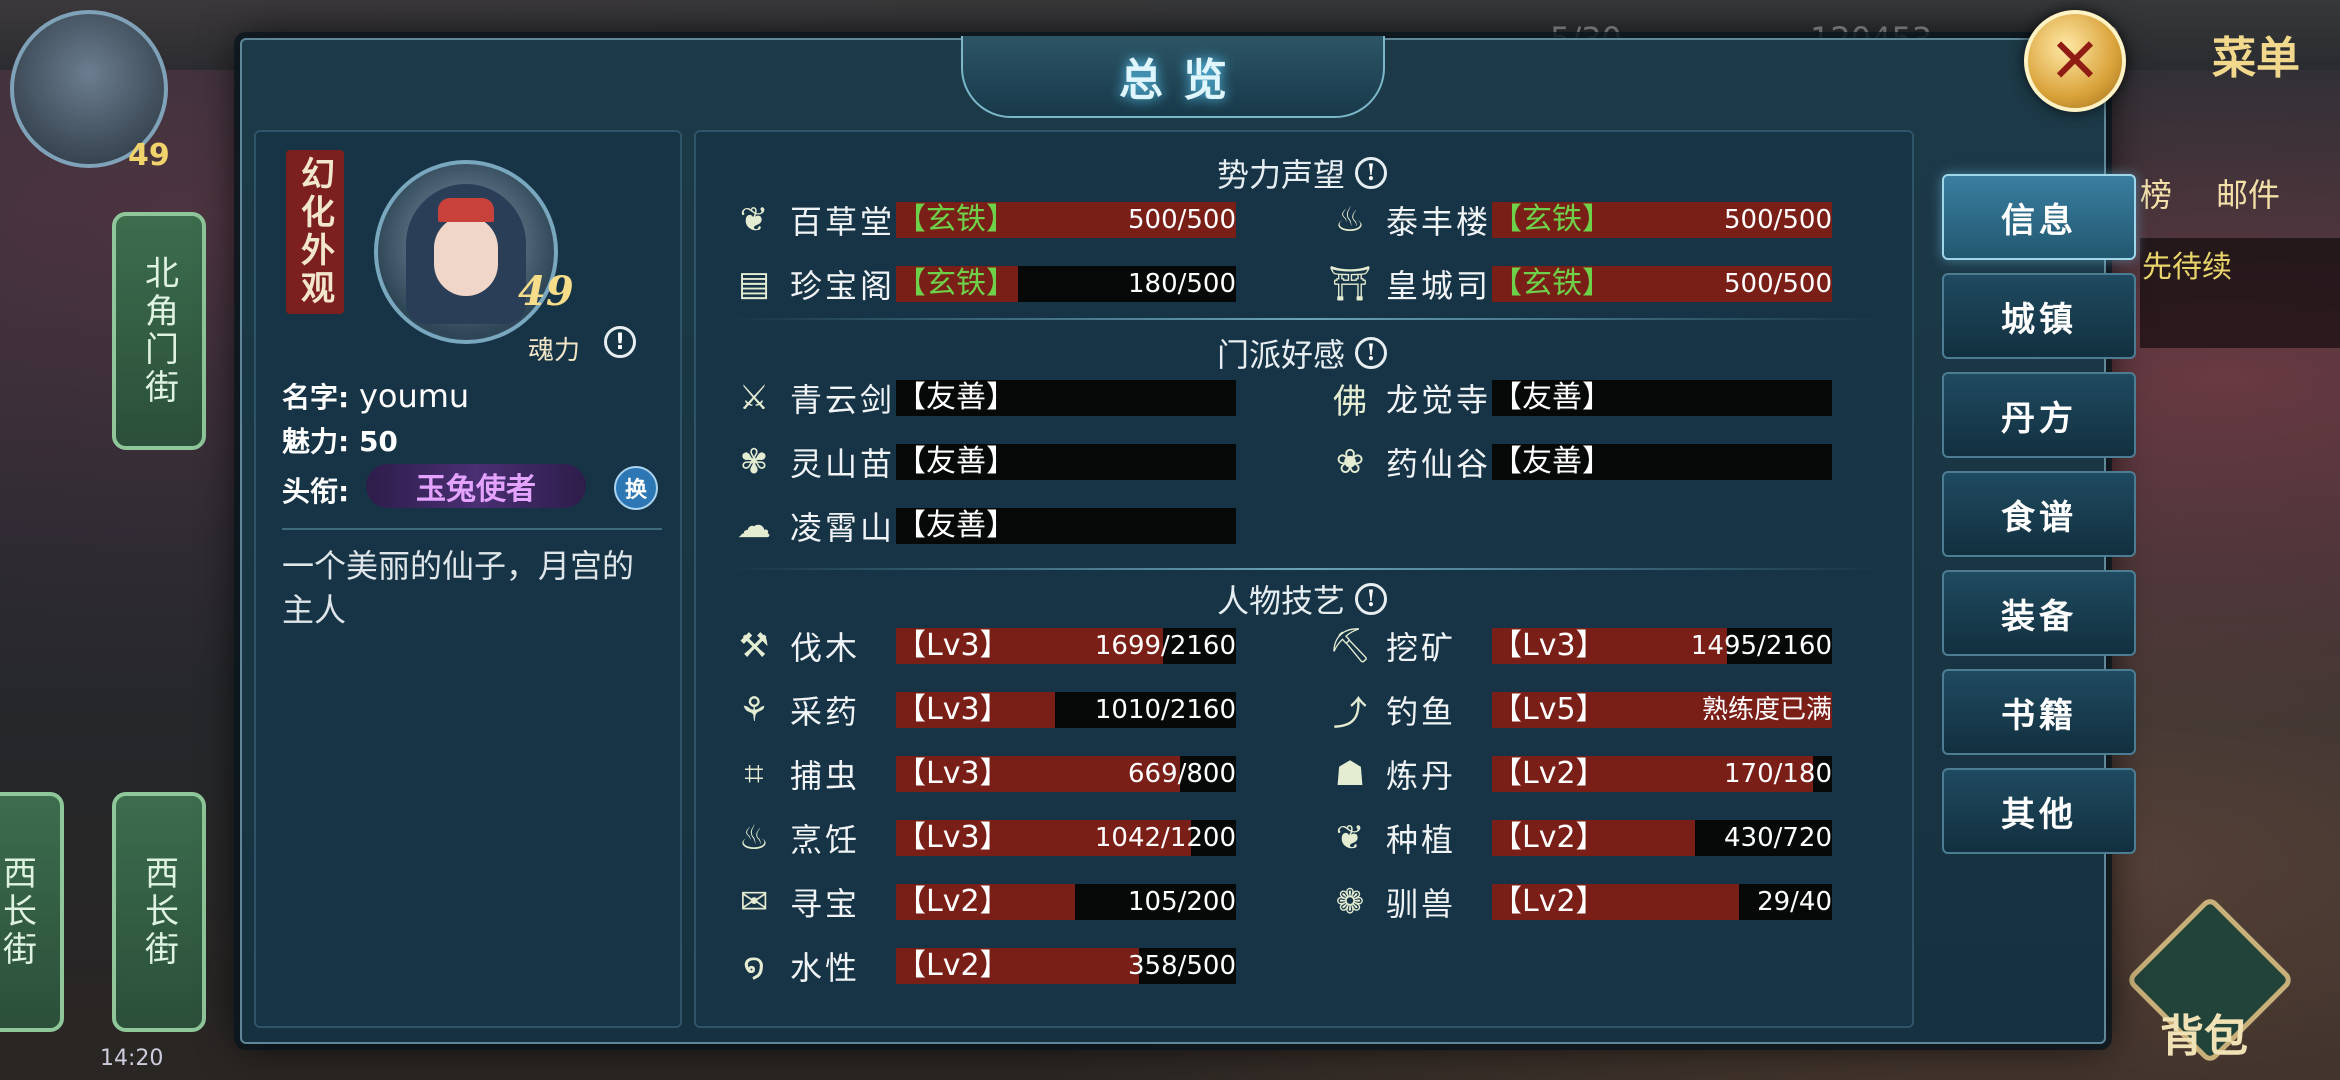  I want to click on tab-0: 信息, so click(2039, 217).